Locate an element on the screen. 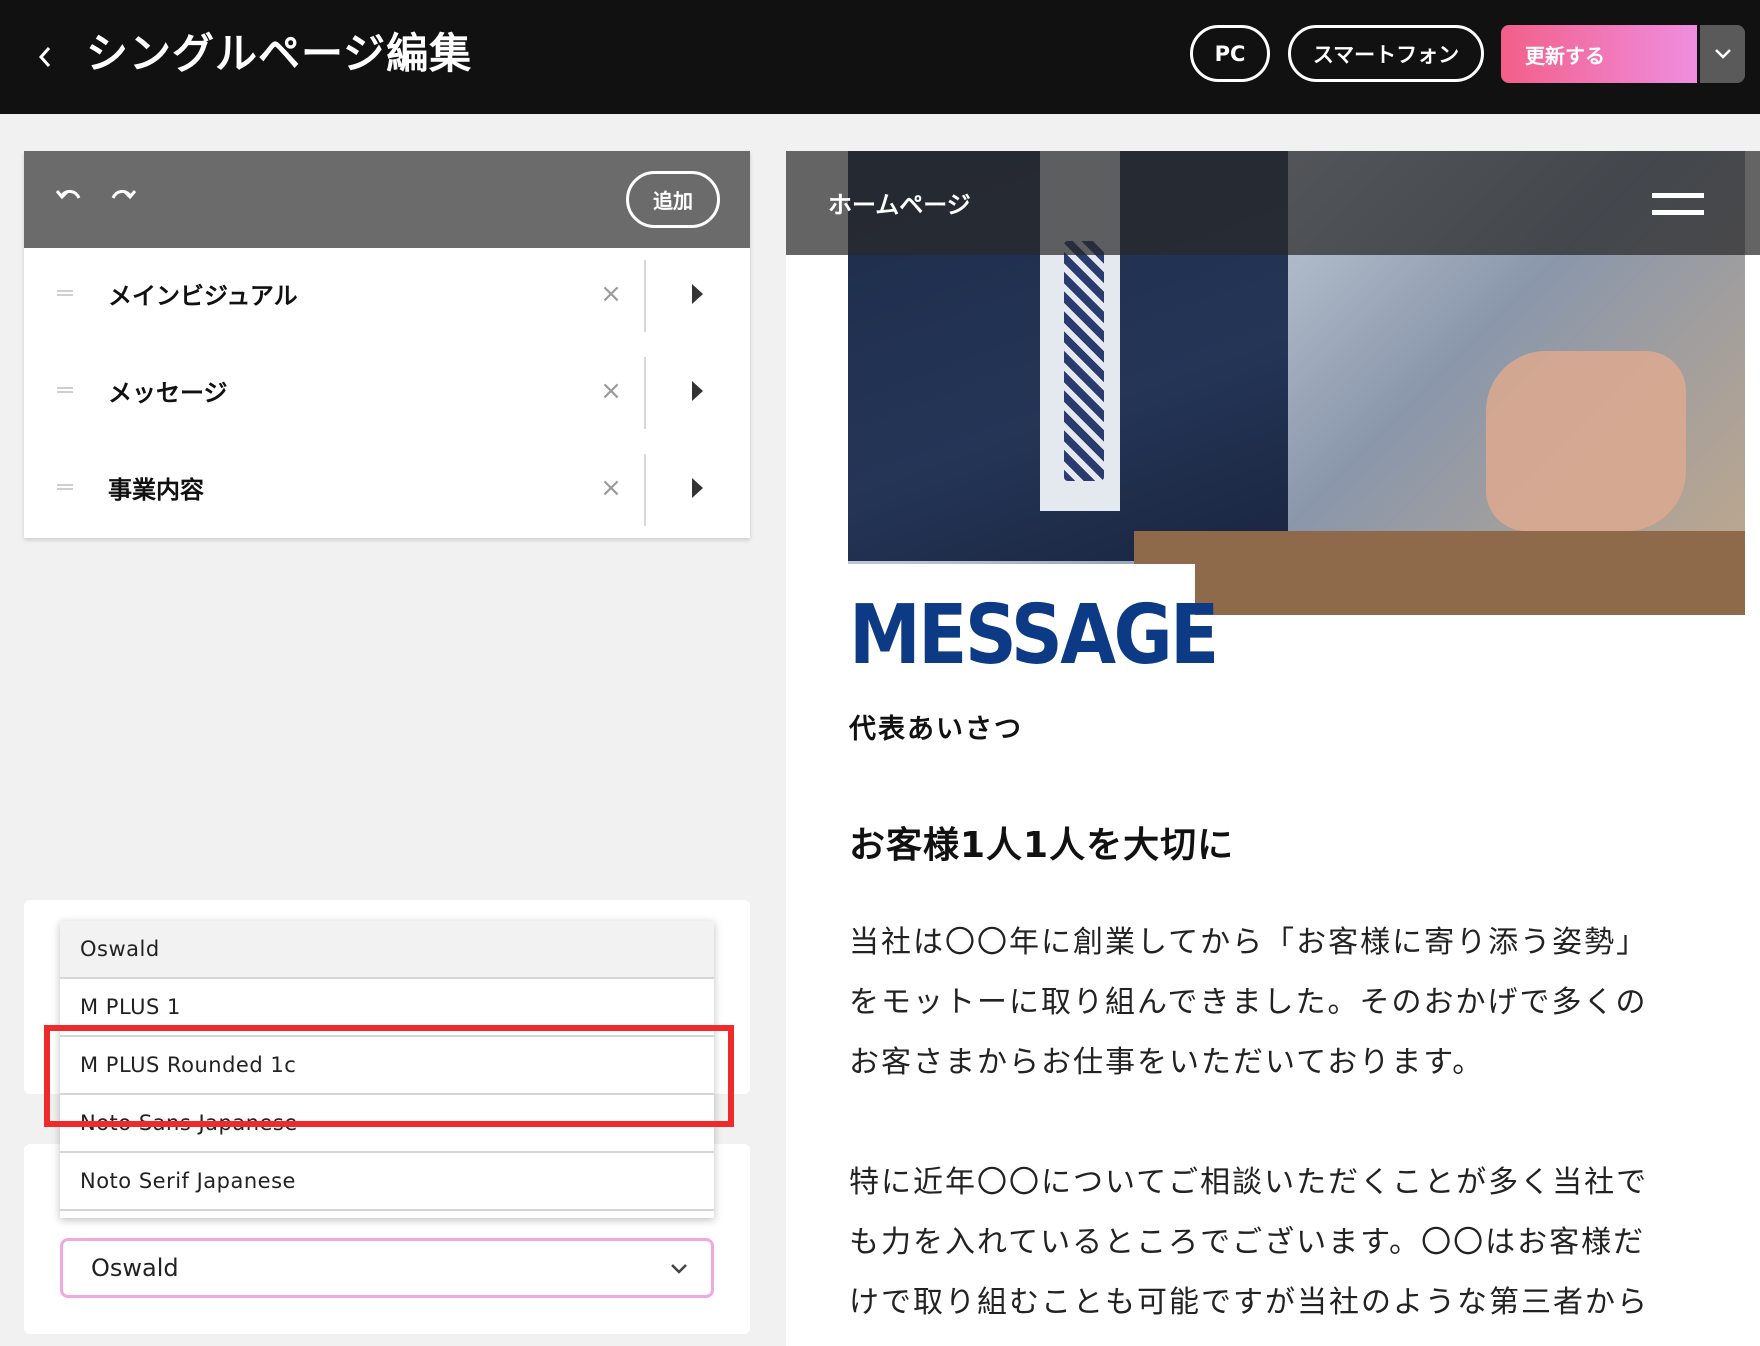 This screenshot has height=1346, width=1760. font-option: Noto Sans Japanese is located at coordinates (387, 1124).